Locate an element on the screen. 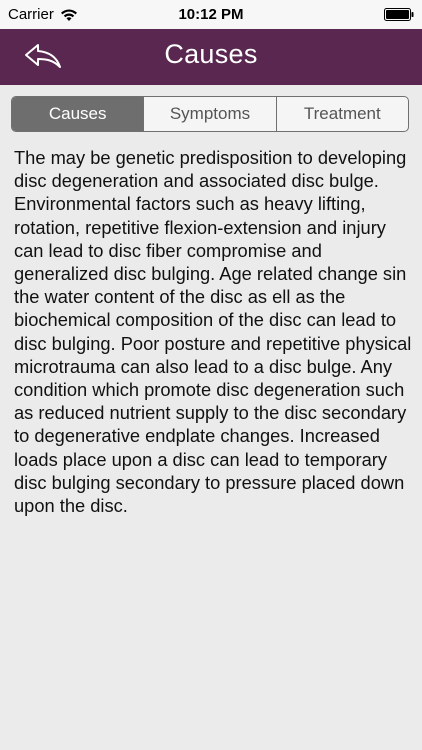 The width and height of the screenshot is (422, 750). page-title: Causes is located at coordinates (211, 54).